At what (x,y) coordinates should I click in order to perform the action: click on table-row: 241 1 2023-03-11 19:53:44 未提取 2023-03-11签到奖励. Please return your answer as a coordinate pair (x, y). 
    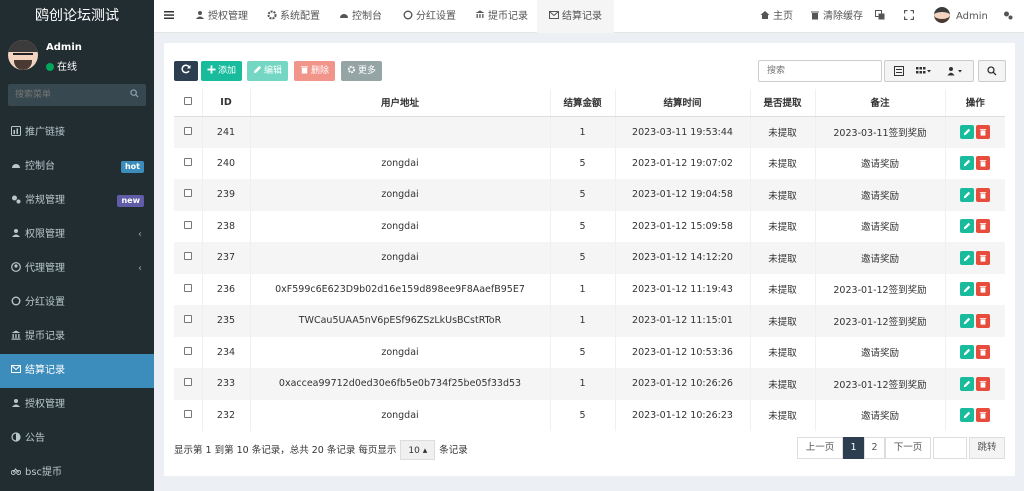
    Looking at the image, I should click on (589, 132).